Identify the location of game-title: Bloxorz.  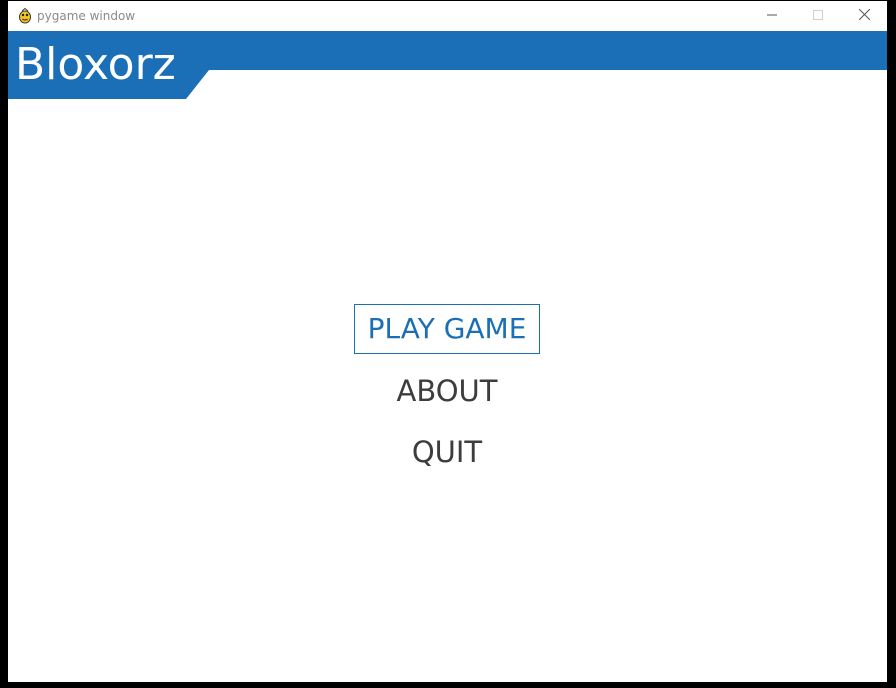
(95, 64).